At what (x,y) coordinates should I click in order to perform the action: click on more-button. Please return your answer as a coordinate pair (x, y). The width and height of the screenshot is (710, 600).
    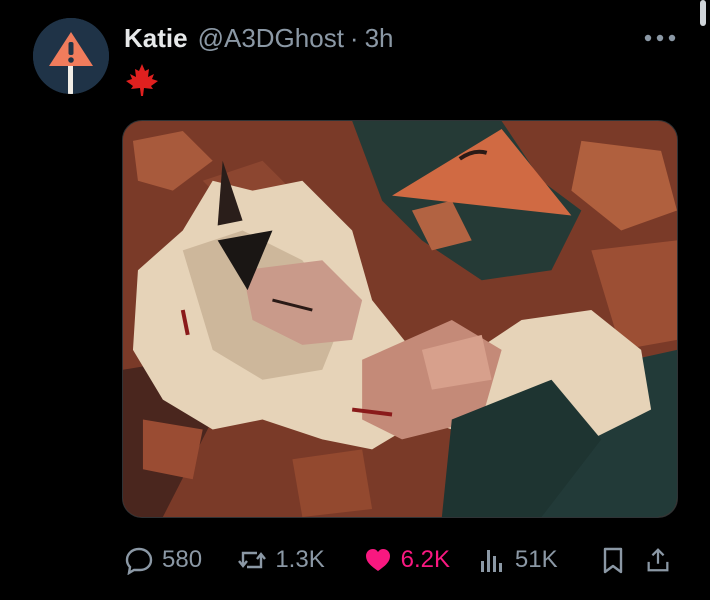
    Looking at the image, I should click on (660, 38).